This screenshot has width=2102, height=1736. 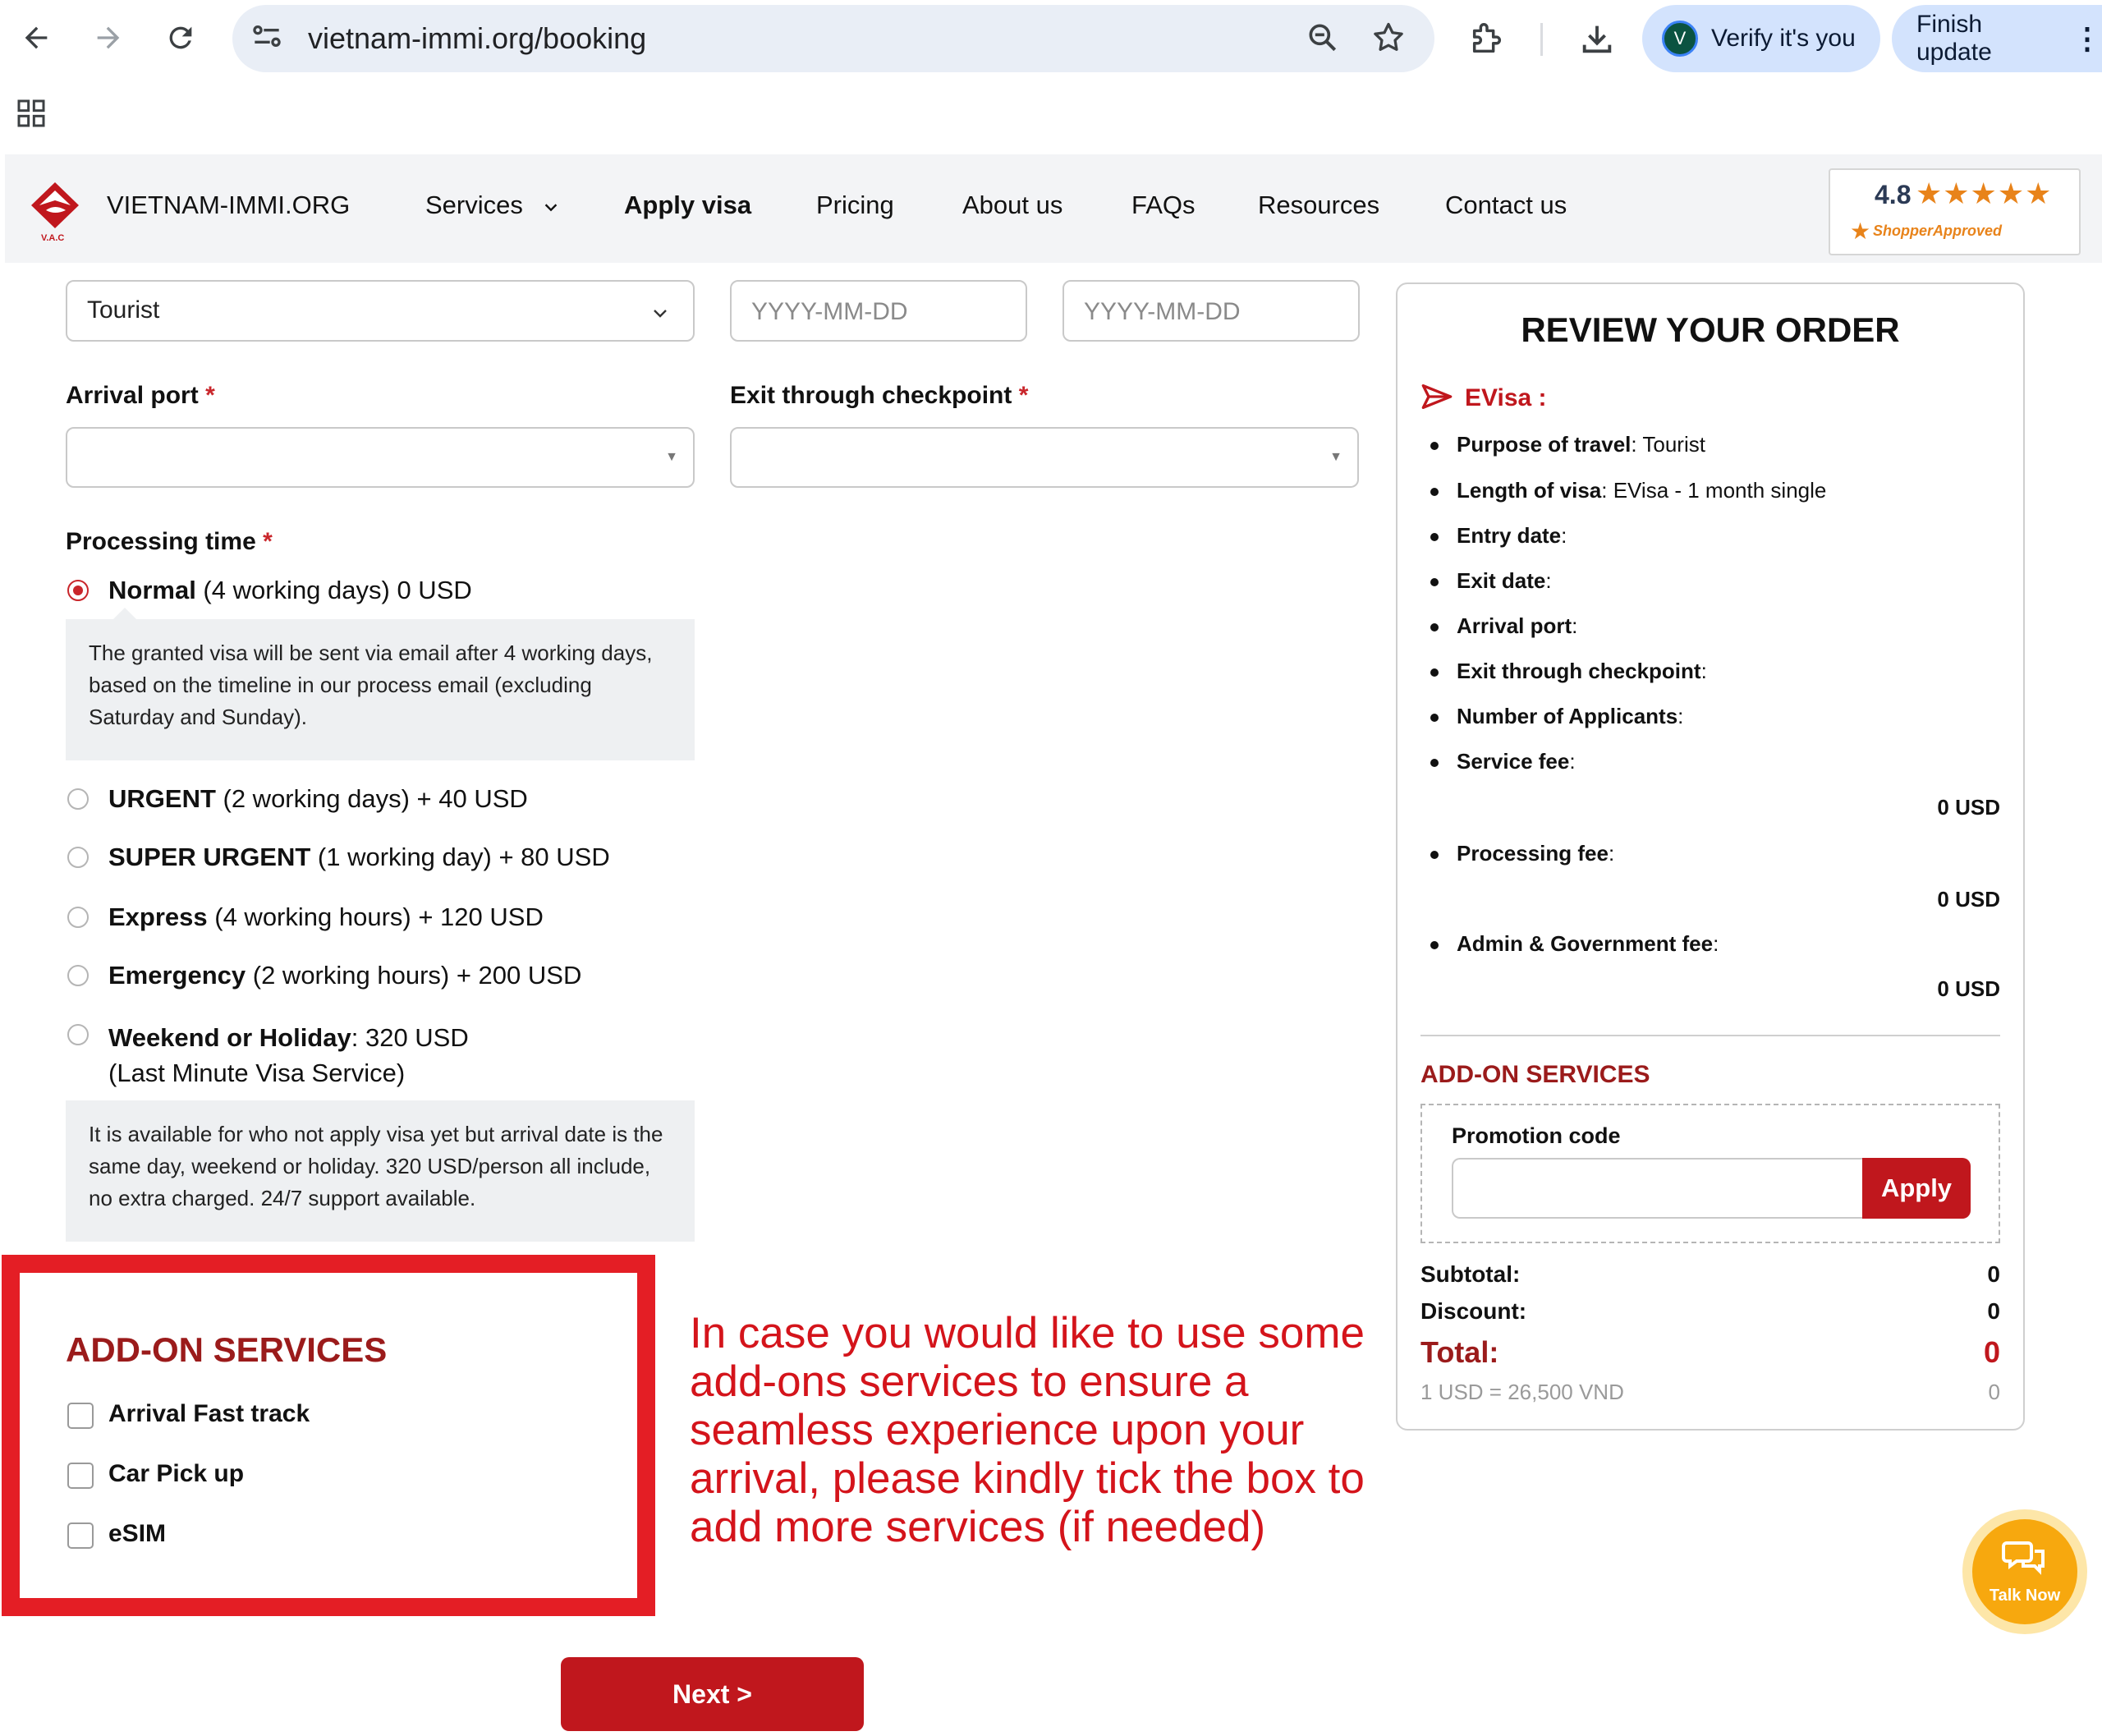 I want to click on exit-date-input: YYYY-MM-DD, so click(x=1211, y=311).